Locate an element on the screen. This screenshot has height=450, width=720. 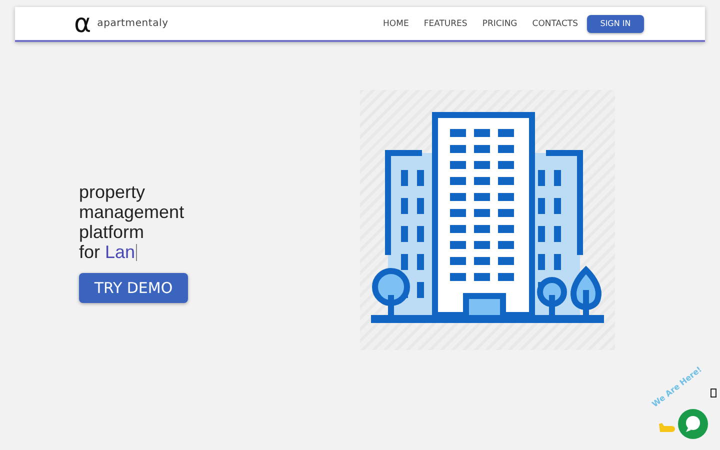
brand-name: apartmentaly is located at coordinates (132, 23).